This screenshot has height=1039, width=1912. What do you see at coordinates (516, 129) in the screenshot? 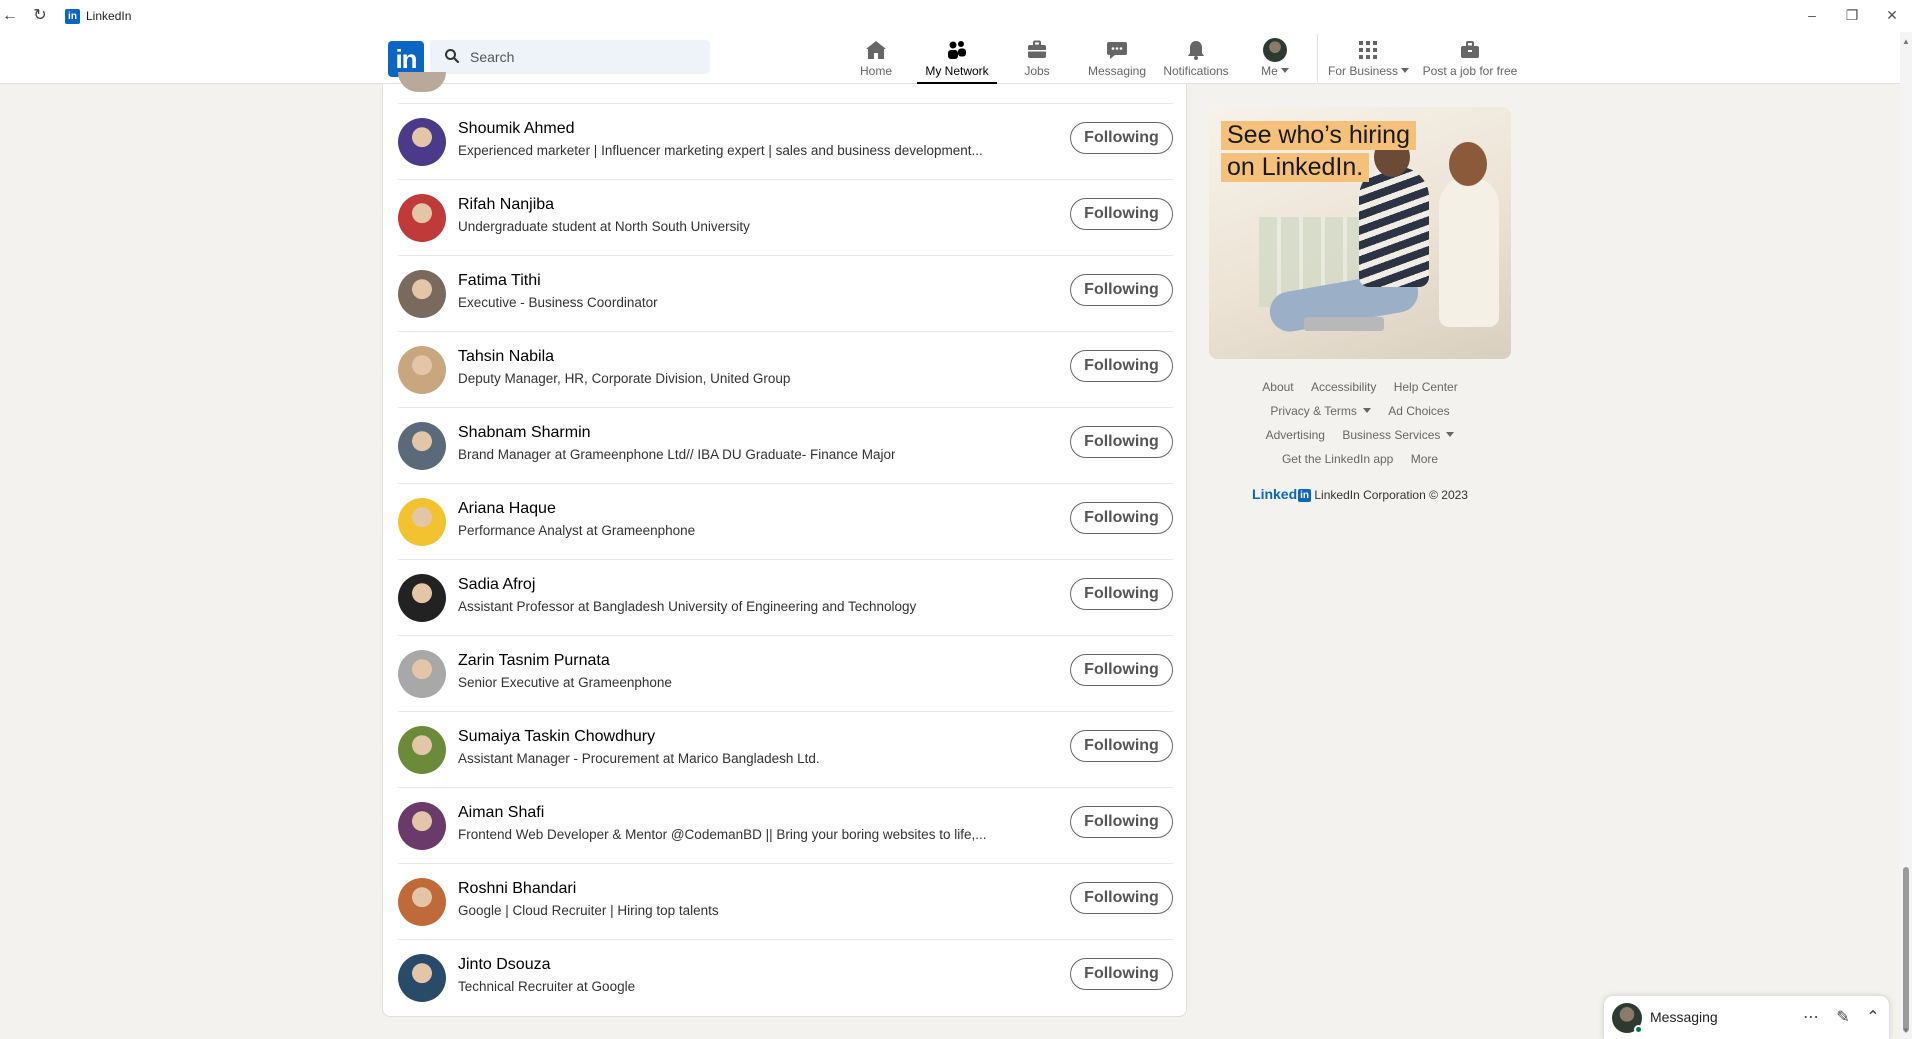
I see `person-name: Shoumik Ahmed` at bounding box center [516, 129].